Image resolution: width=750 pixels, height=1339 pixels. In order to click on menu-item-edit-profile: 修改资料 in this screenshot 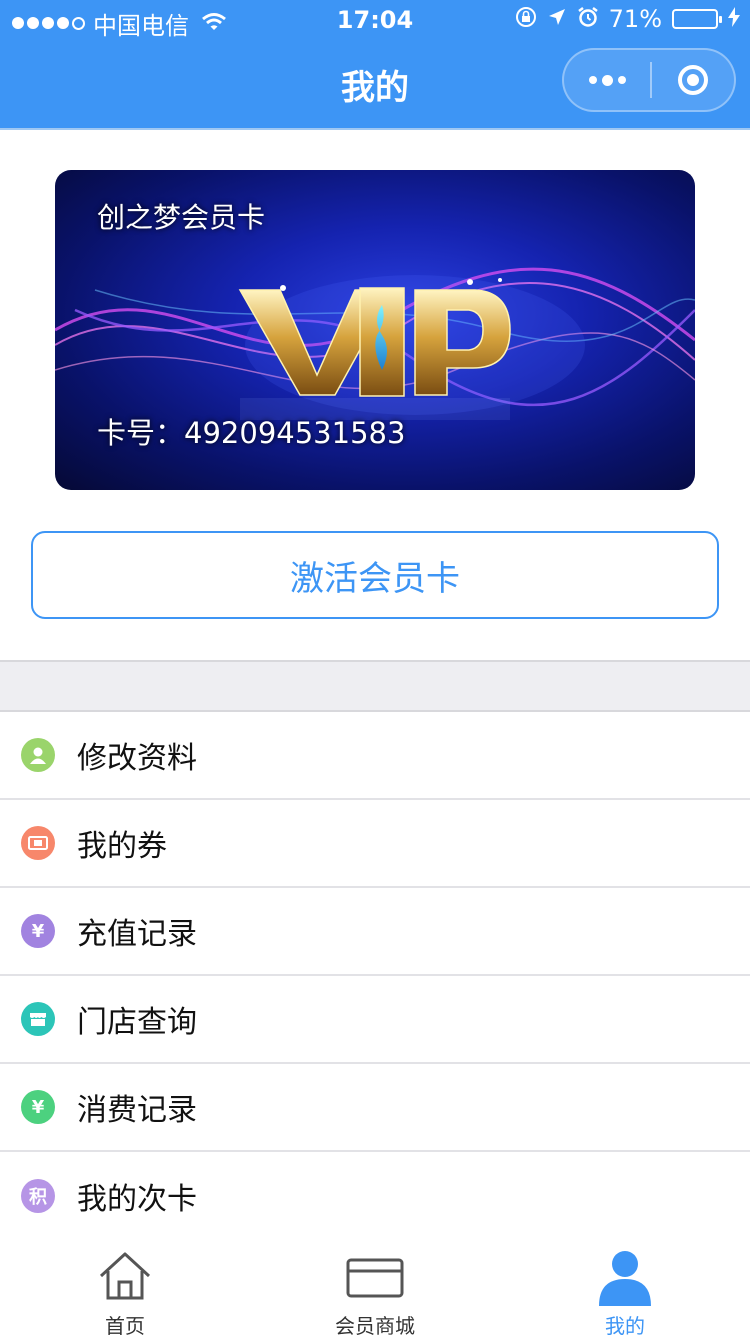, I will do `click(375, 756)`.